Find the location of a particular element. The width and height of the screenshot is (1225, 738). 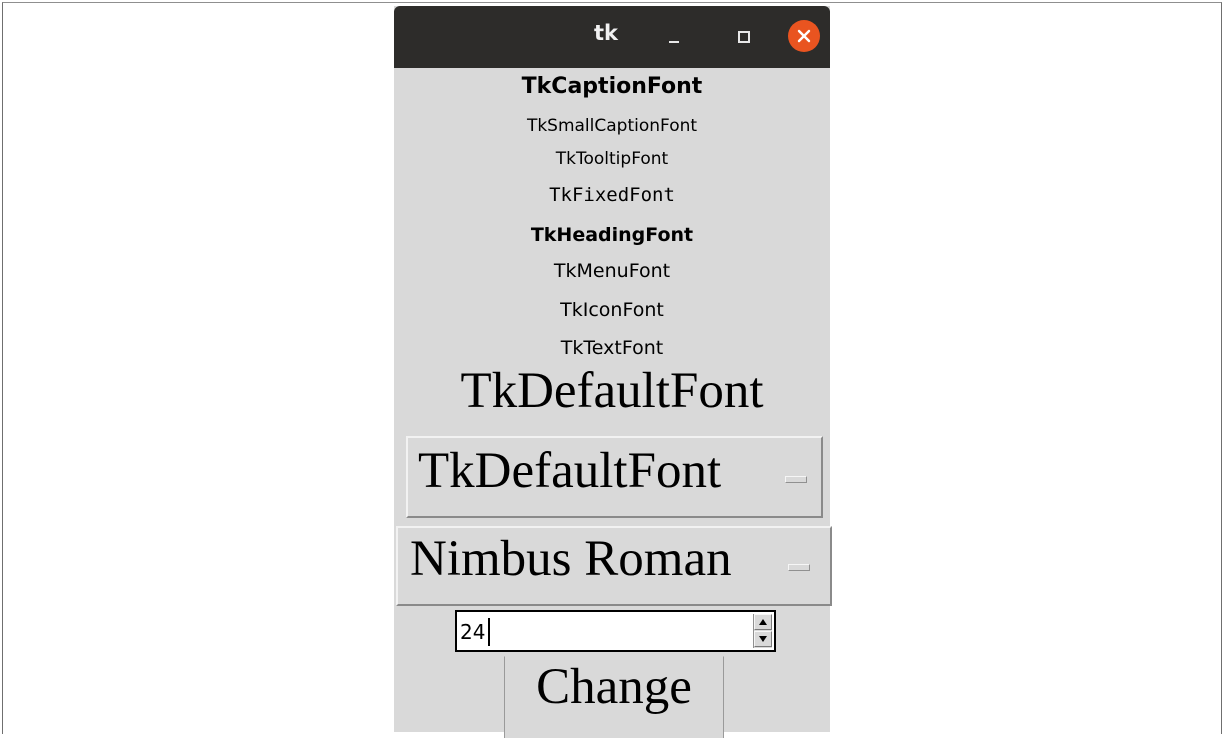

change-button: Change is located at coordinates (614, 697).